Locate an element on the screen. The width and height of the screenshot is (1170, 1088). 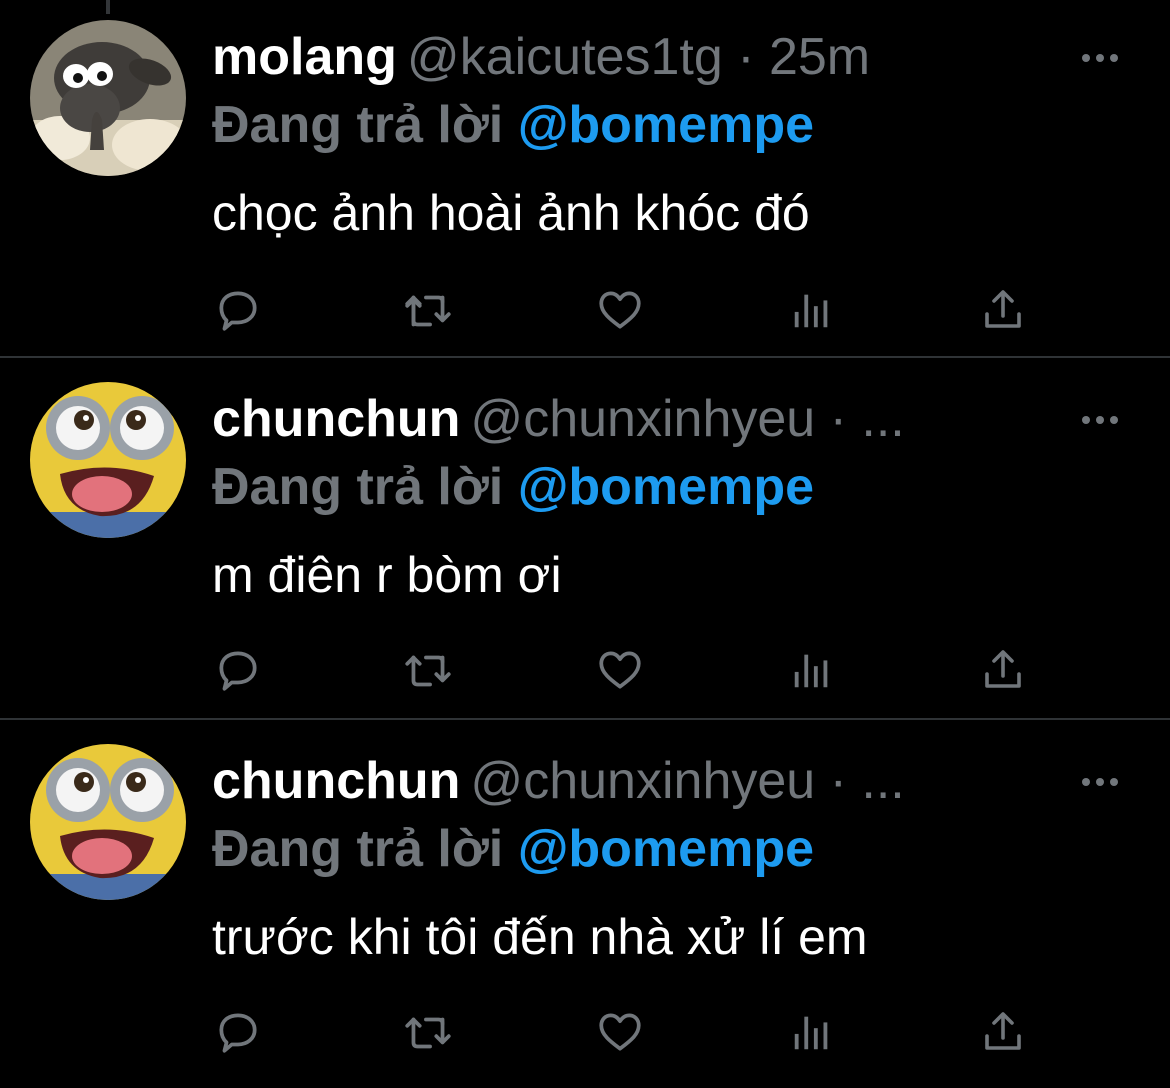
sheep-avatar-icon is located at coordinates (108, 98).